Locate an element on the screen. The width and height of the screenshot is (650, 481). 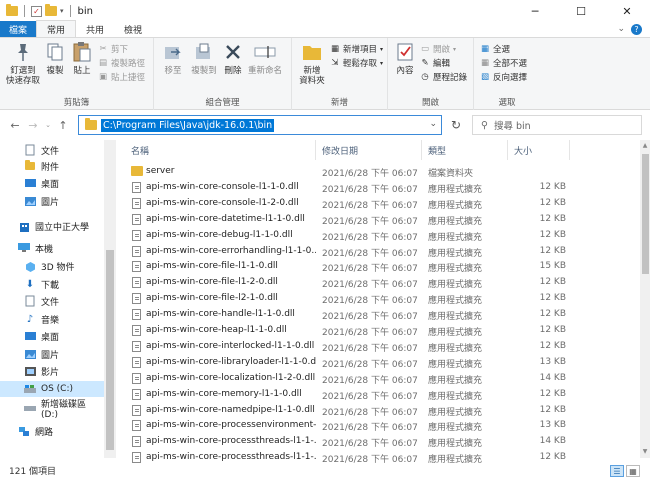
nav-item-pictures-pc: 圖片 is located at coordinates (52, 354).